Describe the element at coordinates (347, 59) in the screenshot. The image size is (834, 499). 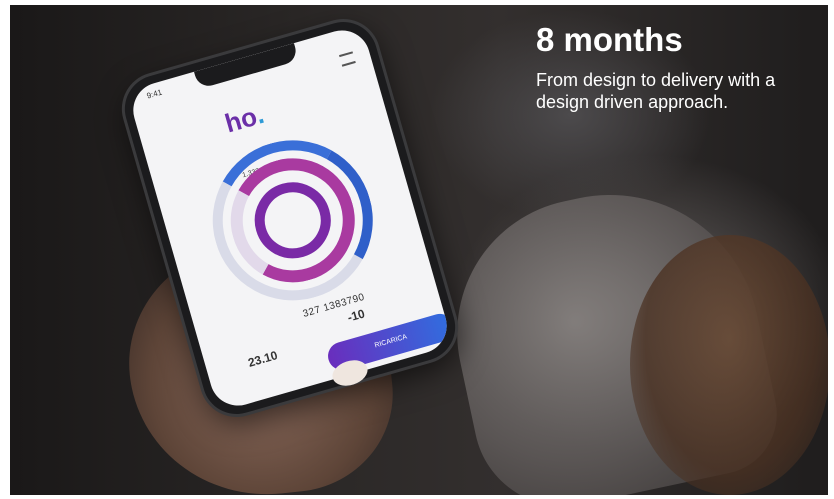
I see `menu-icon` at that location.